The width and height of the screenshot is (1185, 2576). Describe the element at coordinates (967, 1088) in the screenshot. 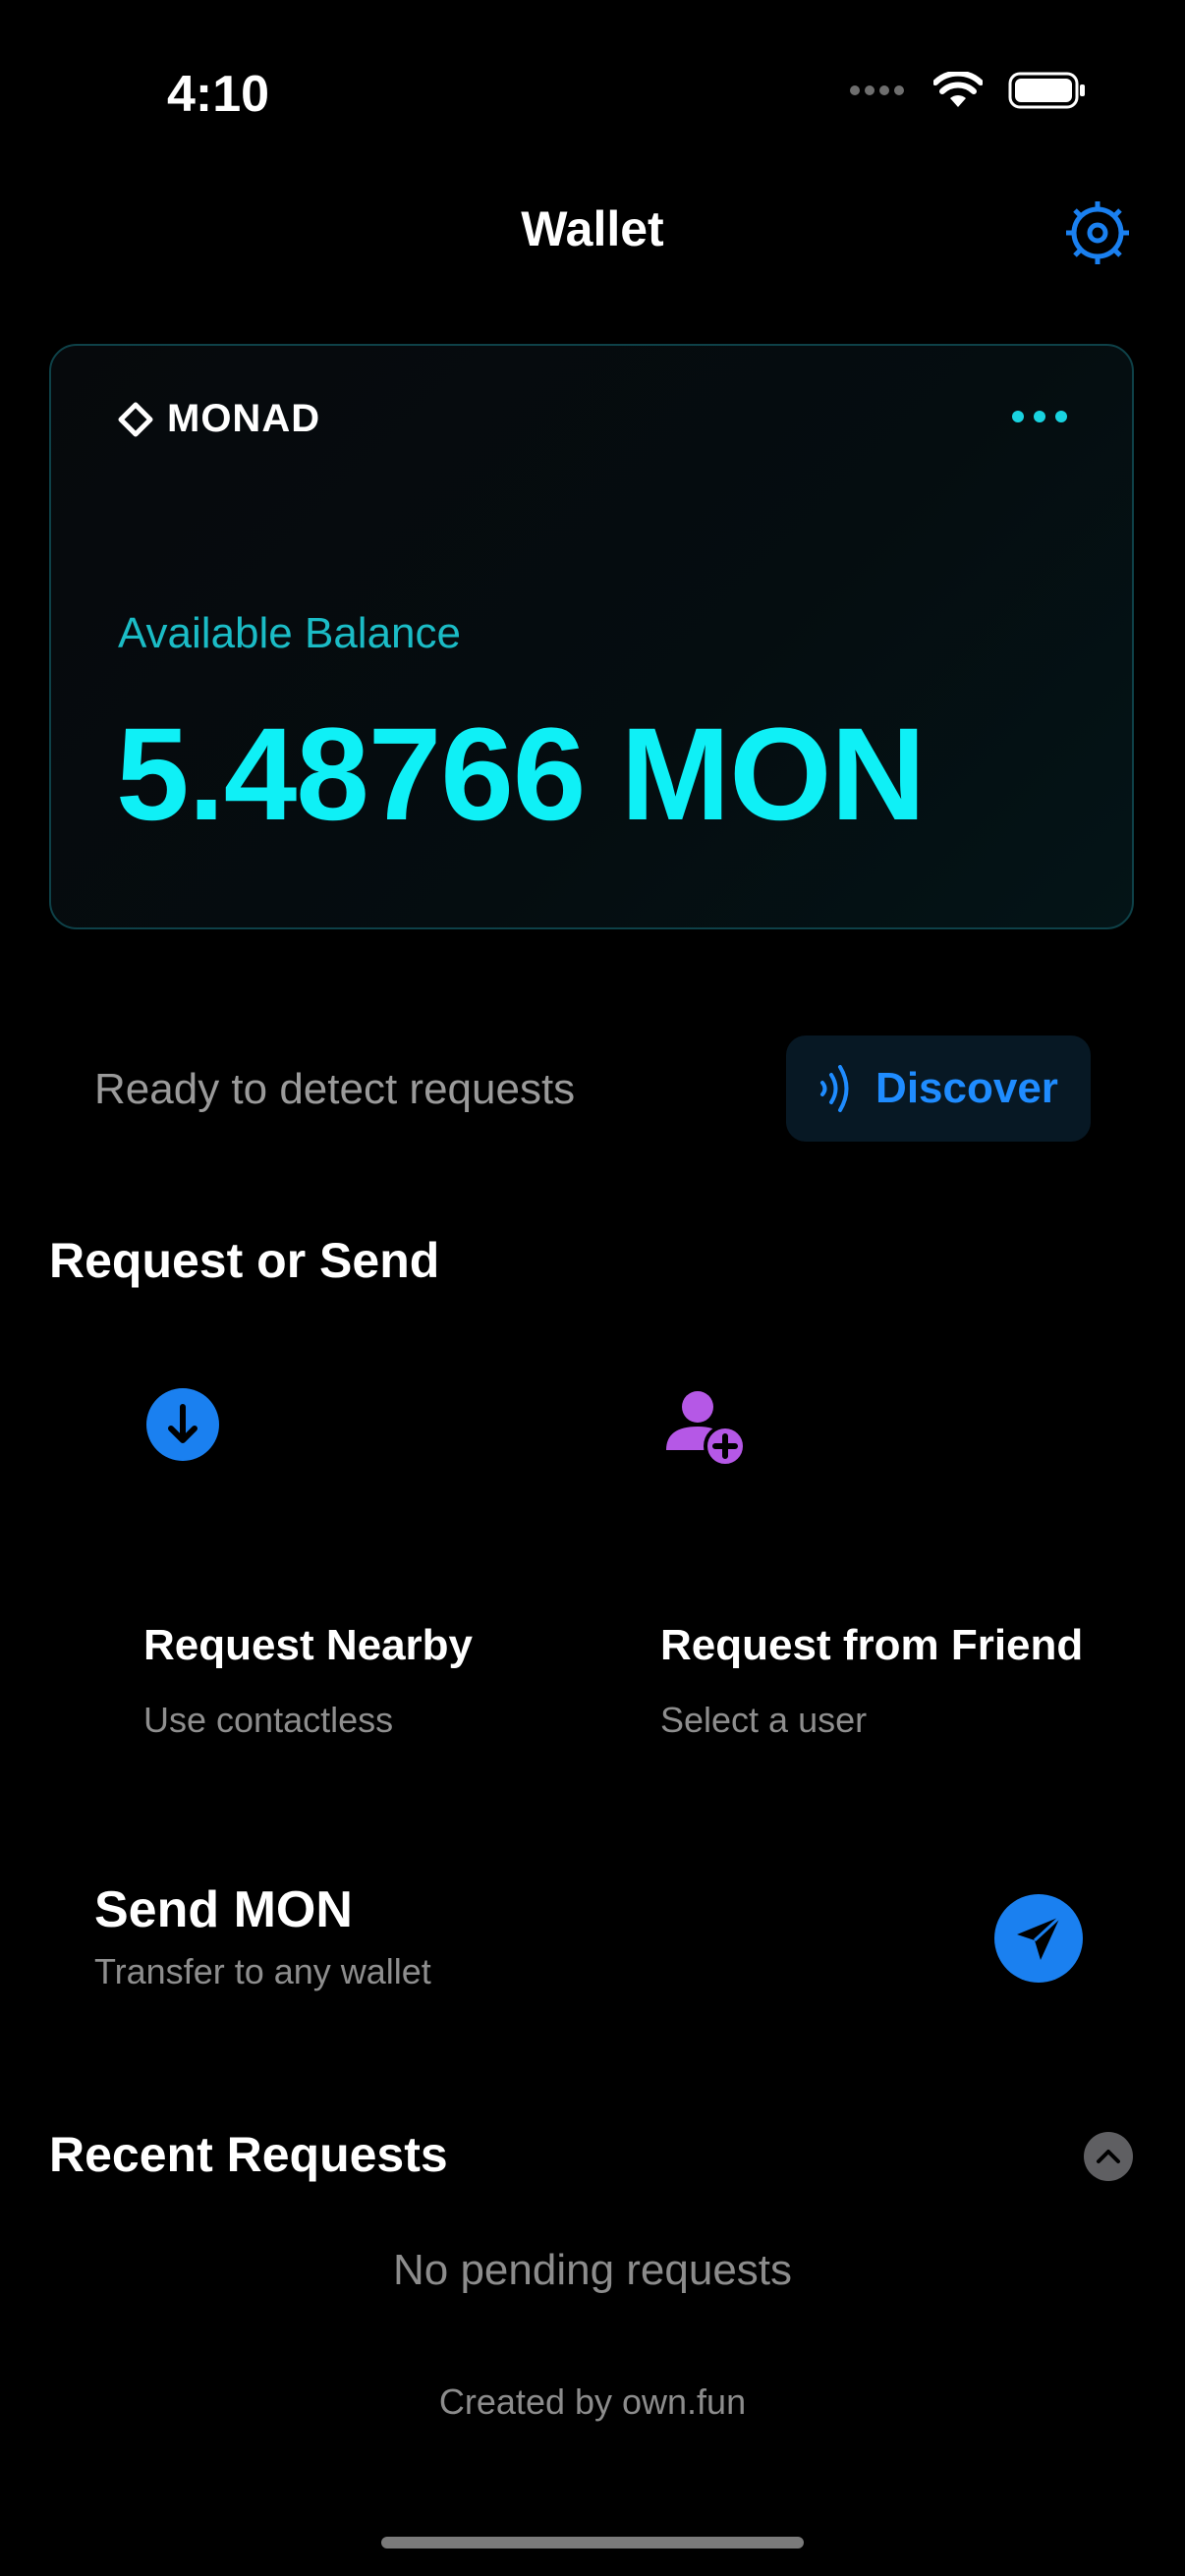

I see `discover-label: Discover` at that location.